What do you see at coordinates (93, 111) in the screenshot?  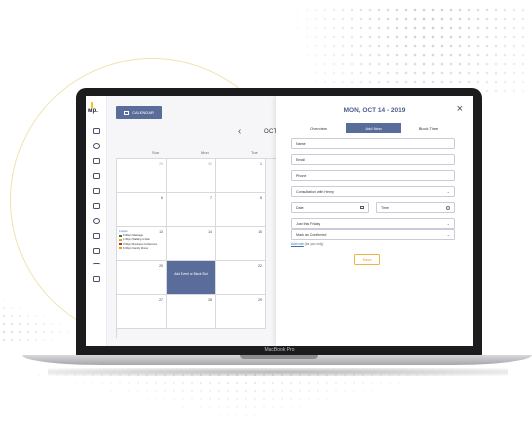 I see `app-logo: ᴍp.` at bounding box center [93, 111].